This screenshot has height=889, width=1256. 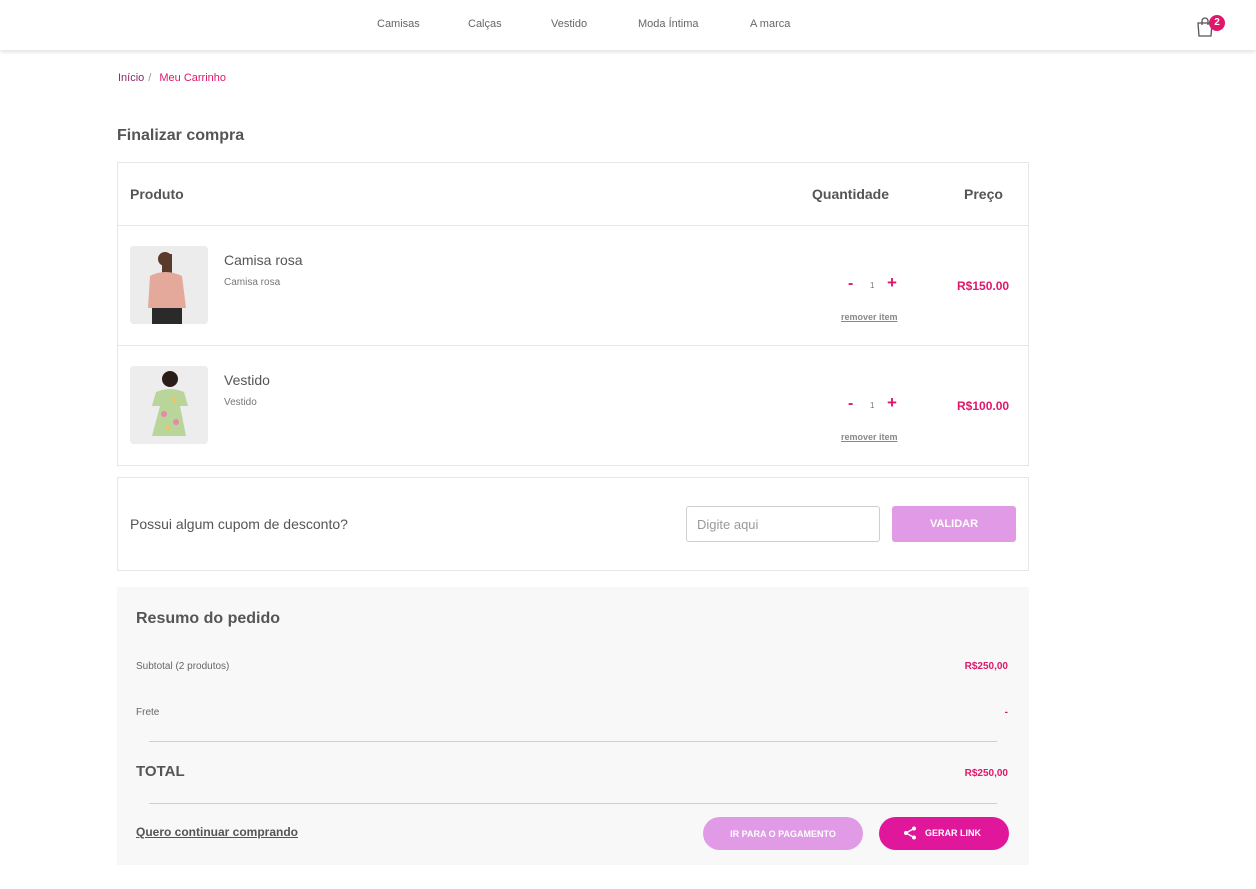 I want to click on product-name: Camisa rosa, so click(x=263, y=260).